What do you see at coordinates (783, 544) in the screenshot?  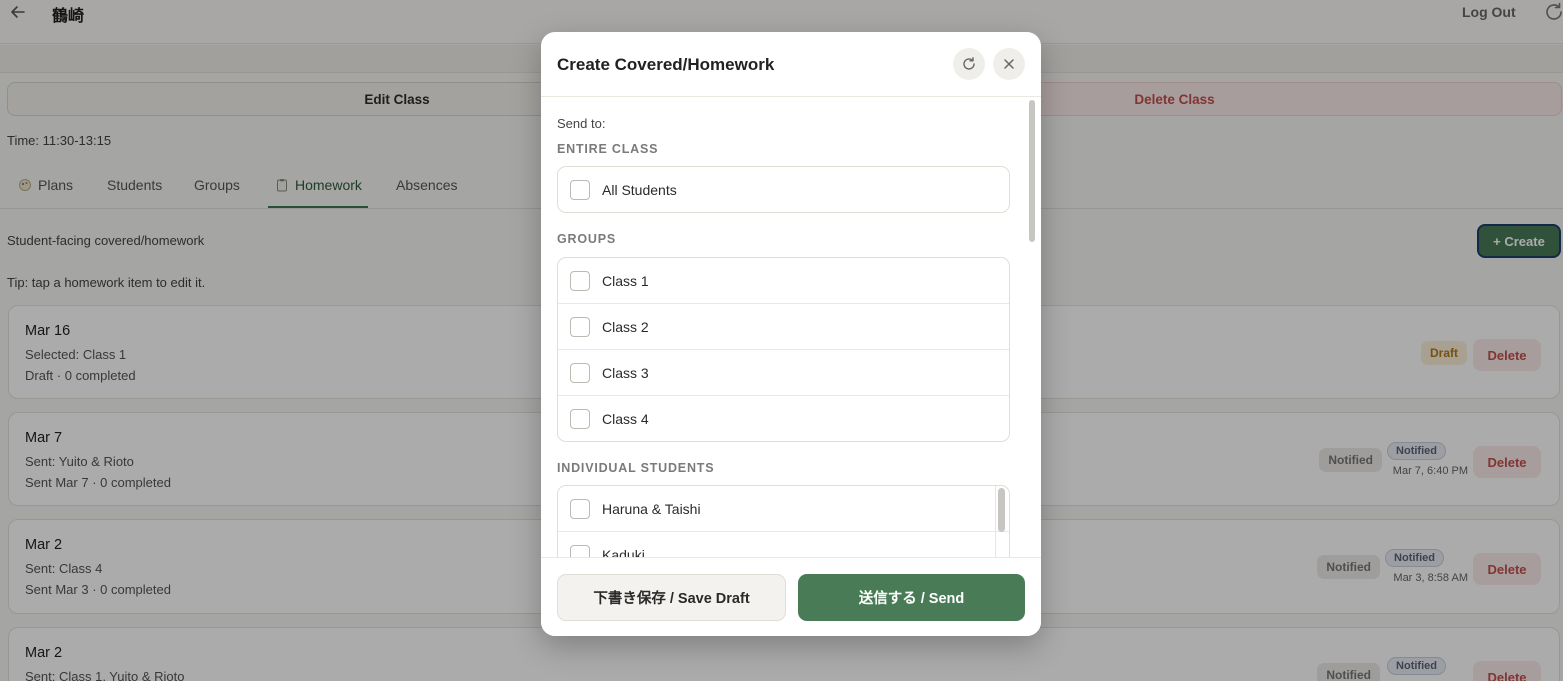 I see `checkbox-row-student: Kaduki` at bounding box center [783, 544].